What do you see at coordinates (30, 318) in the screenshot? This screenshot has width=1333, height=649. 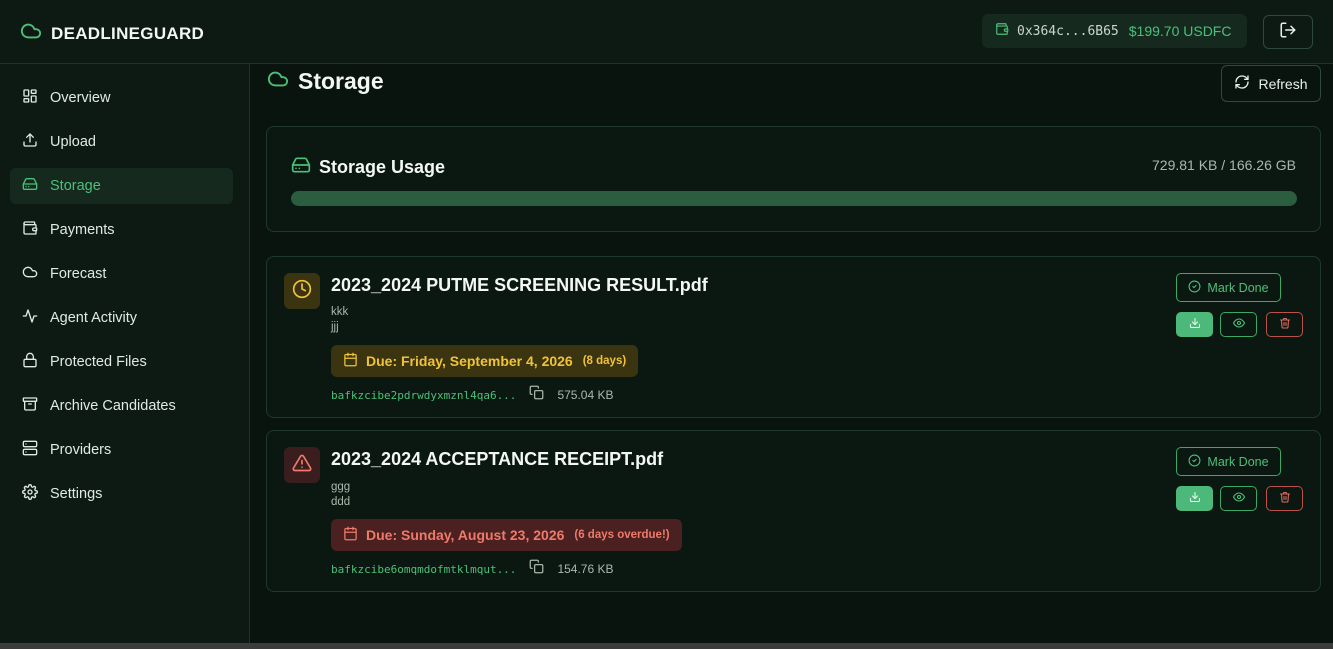 I see `activity-icon` at bounding box center [30, 318].